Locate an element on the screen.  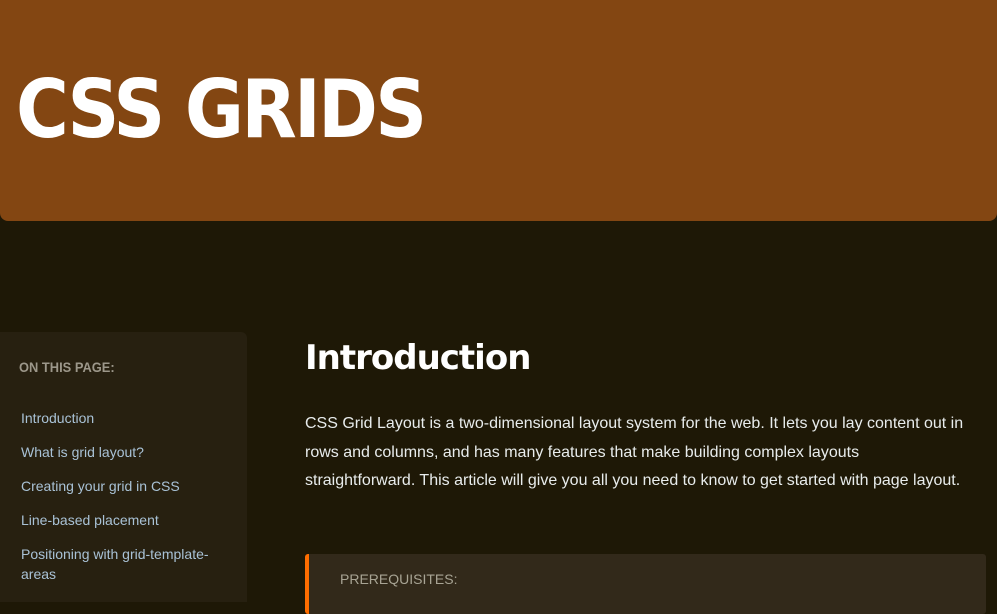
toc-link-introduction: Introduction is located at coordinates (128, 418).